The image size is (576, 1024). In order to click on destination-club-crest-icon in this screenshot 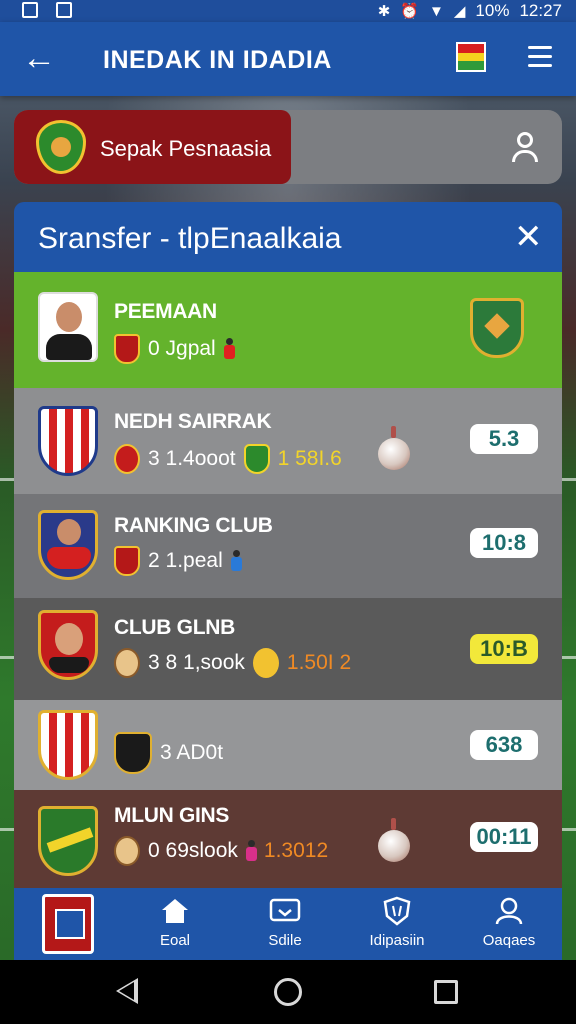, I will do `click(497, 328)`.